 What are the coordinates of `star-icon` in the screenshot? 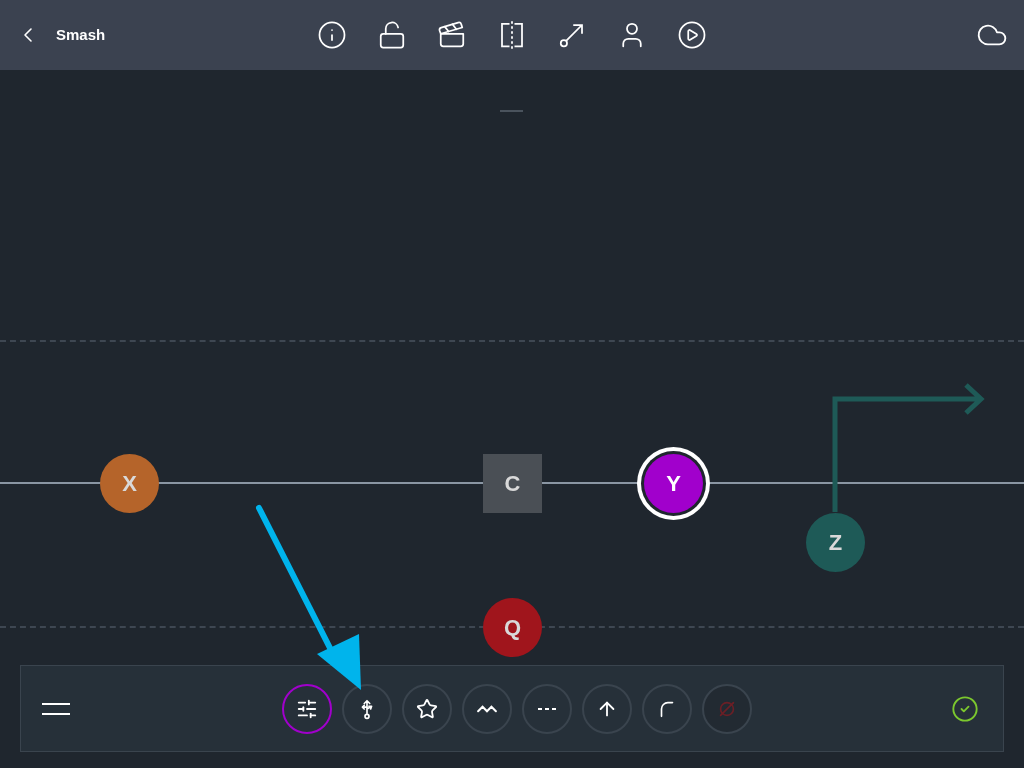 It's located at (427, 708).